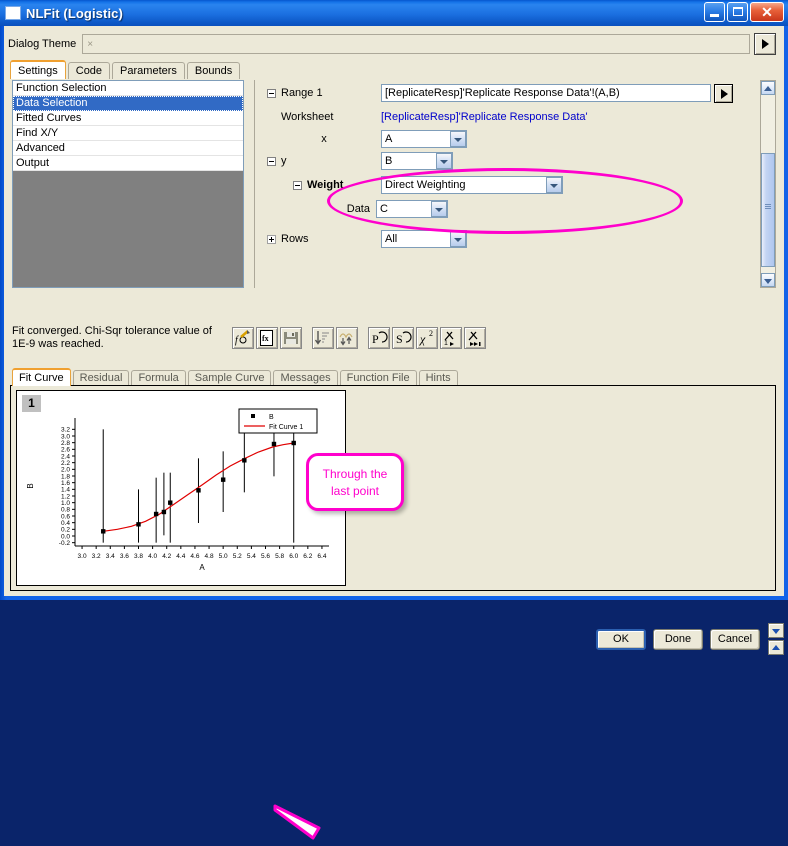 This screenshot has height=846, width=788. Describe the element at coordinates (65, 463) in the screenshot. I see `svg-text: 2.2` at that location.